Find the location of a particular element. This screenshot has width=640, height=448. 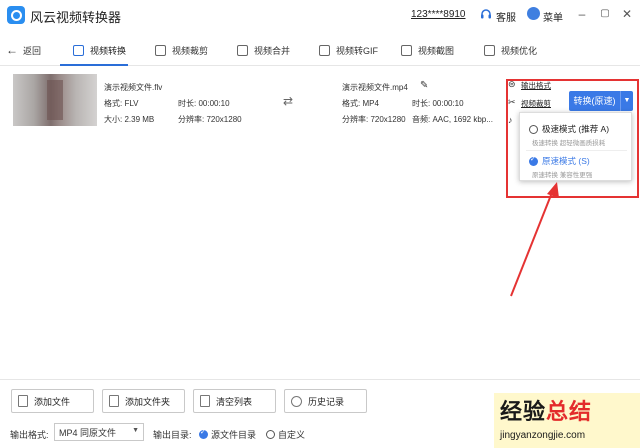

tab-label: 视频裁剪 is located at coordinates (190, 50).